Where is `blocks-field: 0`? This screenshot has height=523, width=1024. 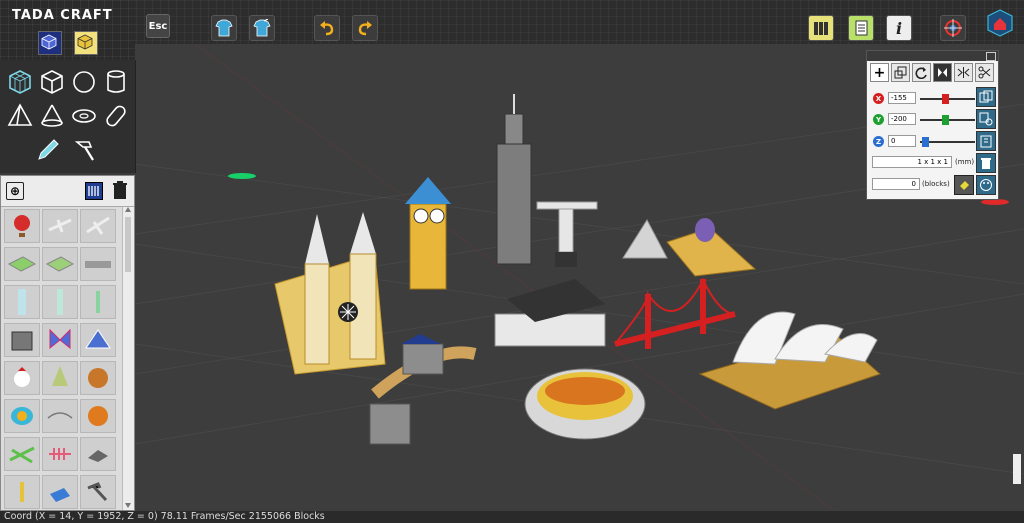 blocks-field: 0 is located at coordinates (896, 184).